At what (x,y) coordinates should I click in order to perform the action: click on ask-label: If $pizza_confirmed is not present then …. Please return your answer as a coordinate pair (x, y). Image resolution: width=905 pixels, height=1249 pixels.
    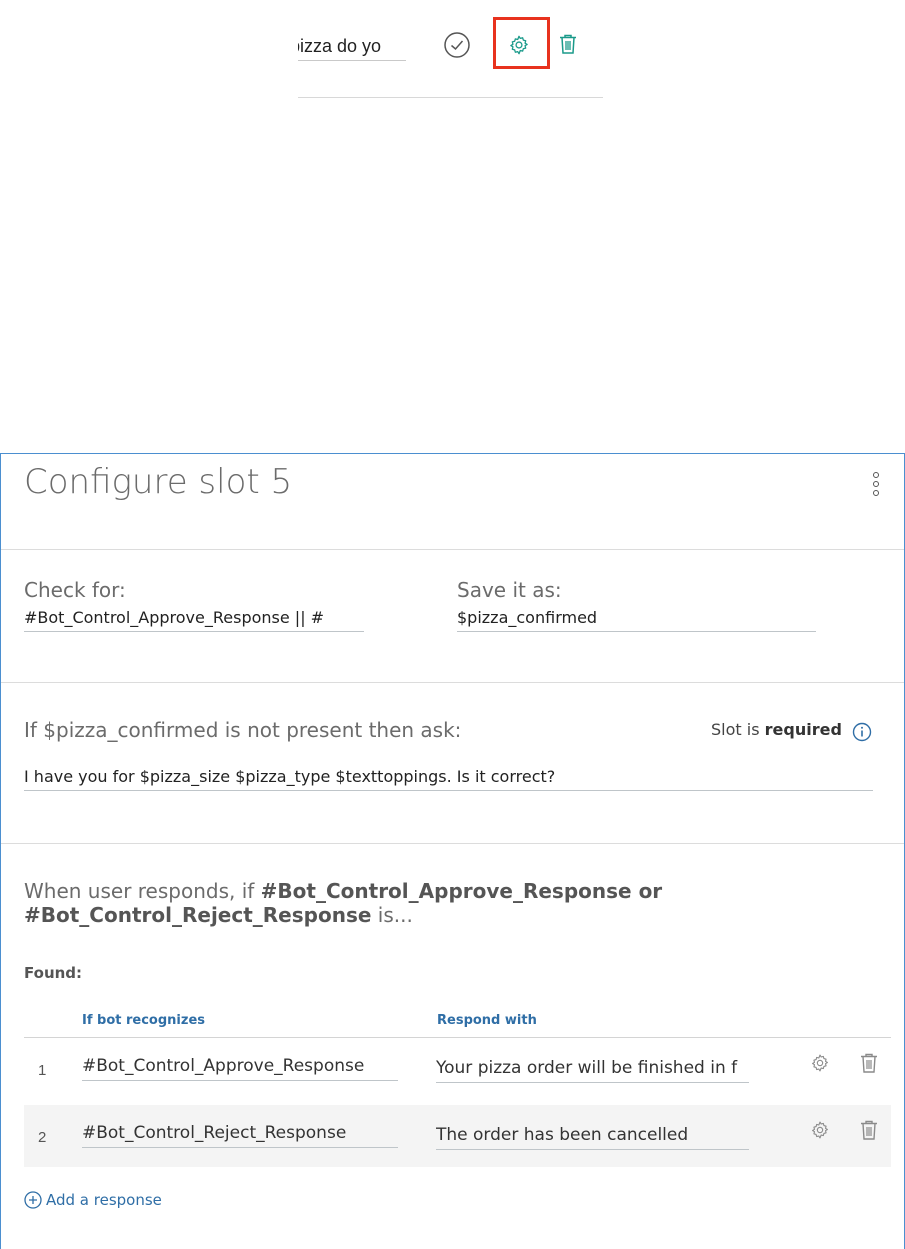
    Looking at the image, I should click on (243, 730).